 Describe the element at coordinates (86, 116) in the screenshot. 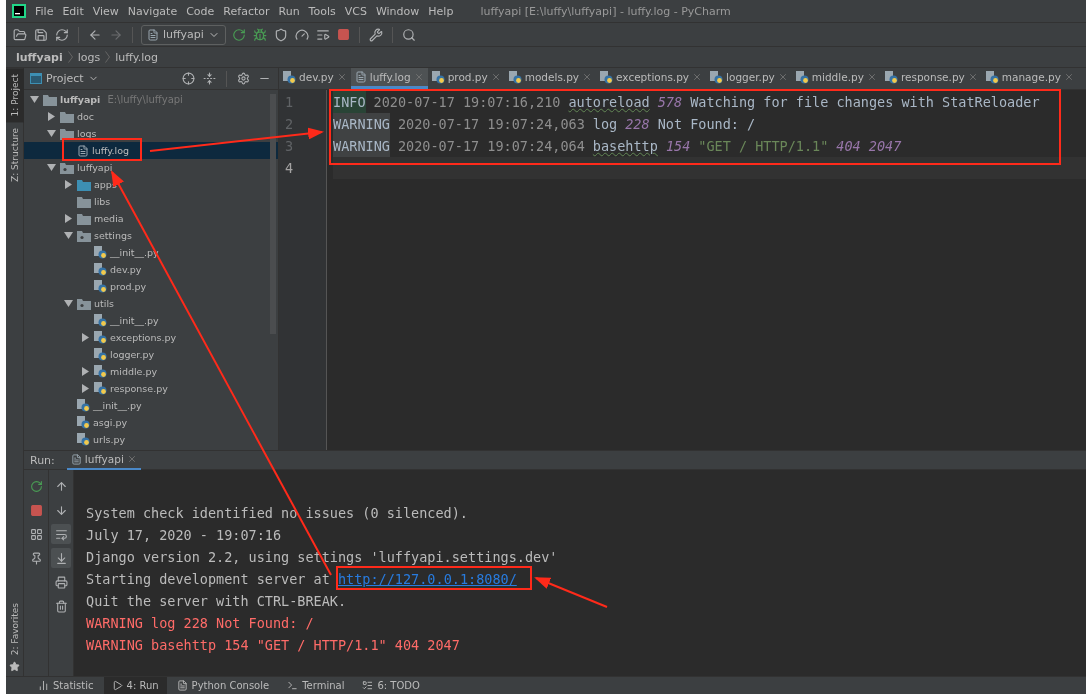

I see `tree-item-label: doc` at that location.